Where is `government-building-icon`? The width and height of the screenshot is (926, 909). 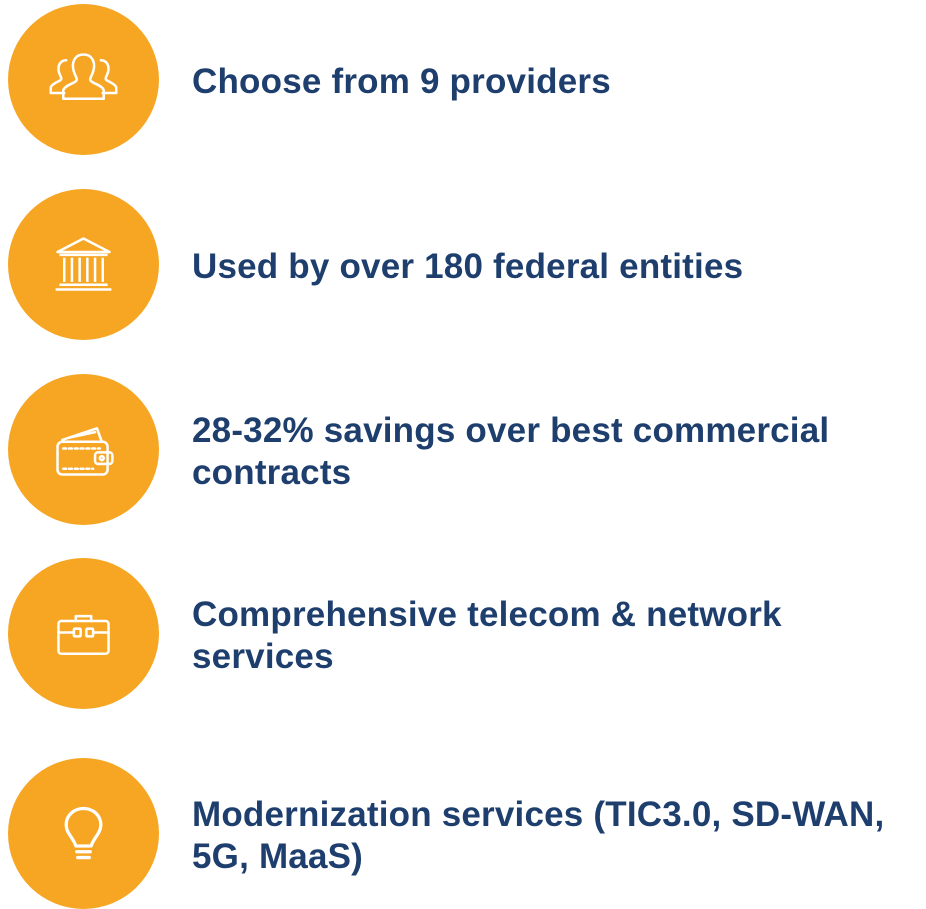 government-building-icon is located at coordinates (83, 264).